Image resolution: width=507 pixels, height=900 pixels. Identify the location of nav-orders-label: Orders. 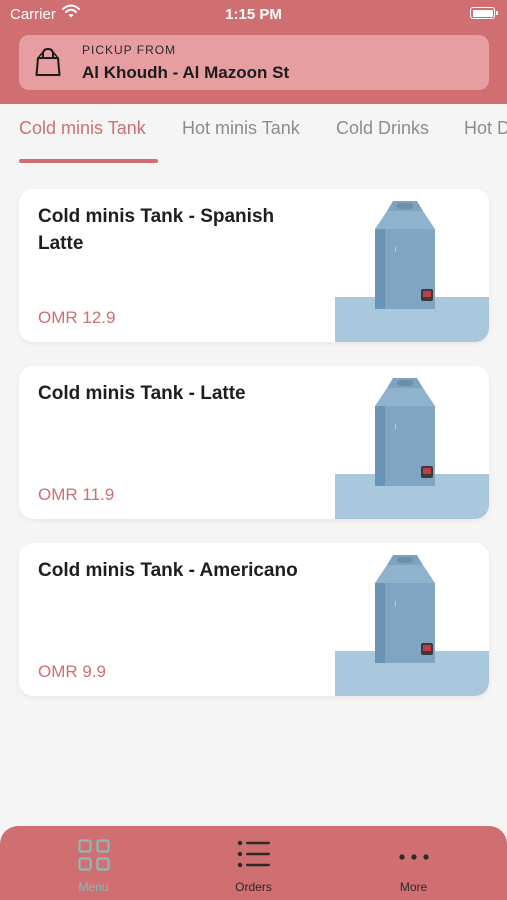
(253, 887).